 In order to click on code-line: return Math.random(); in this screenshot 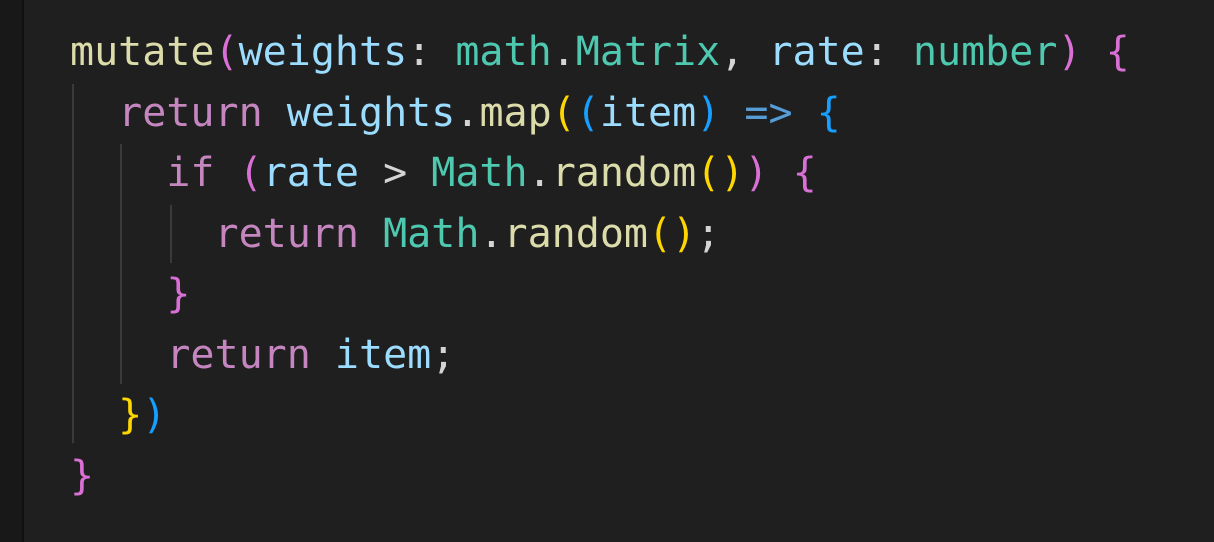, I will do `click(600, 234)`.